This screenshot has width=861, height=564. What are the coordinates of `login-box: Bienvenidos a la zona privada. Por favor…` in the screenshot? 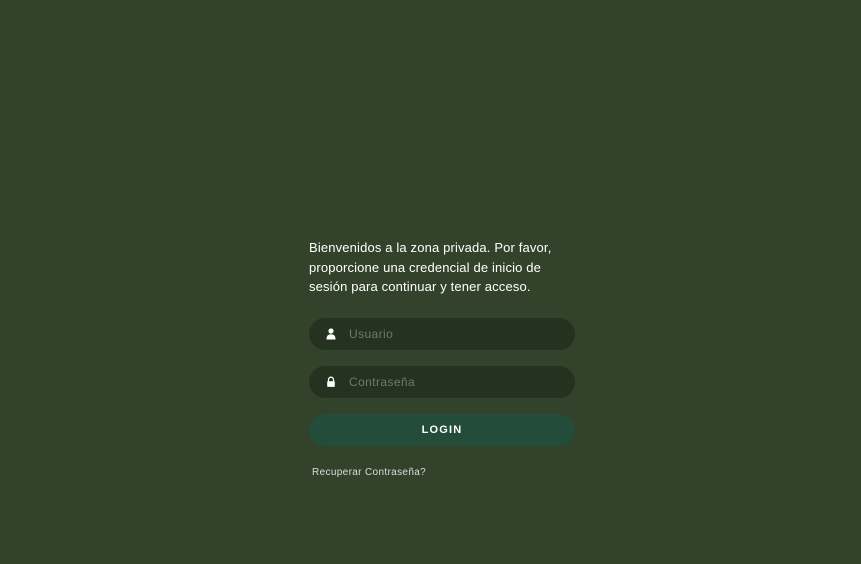 It's located at (442, 358).